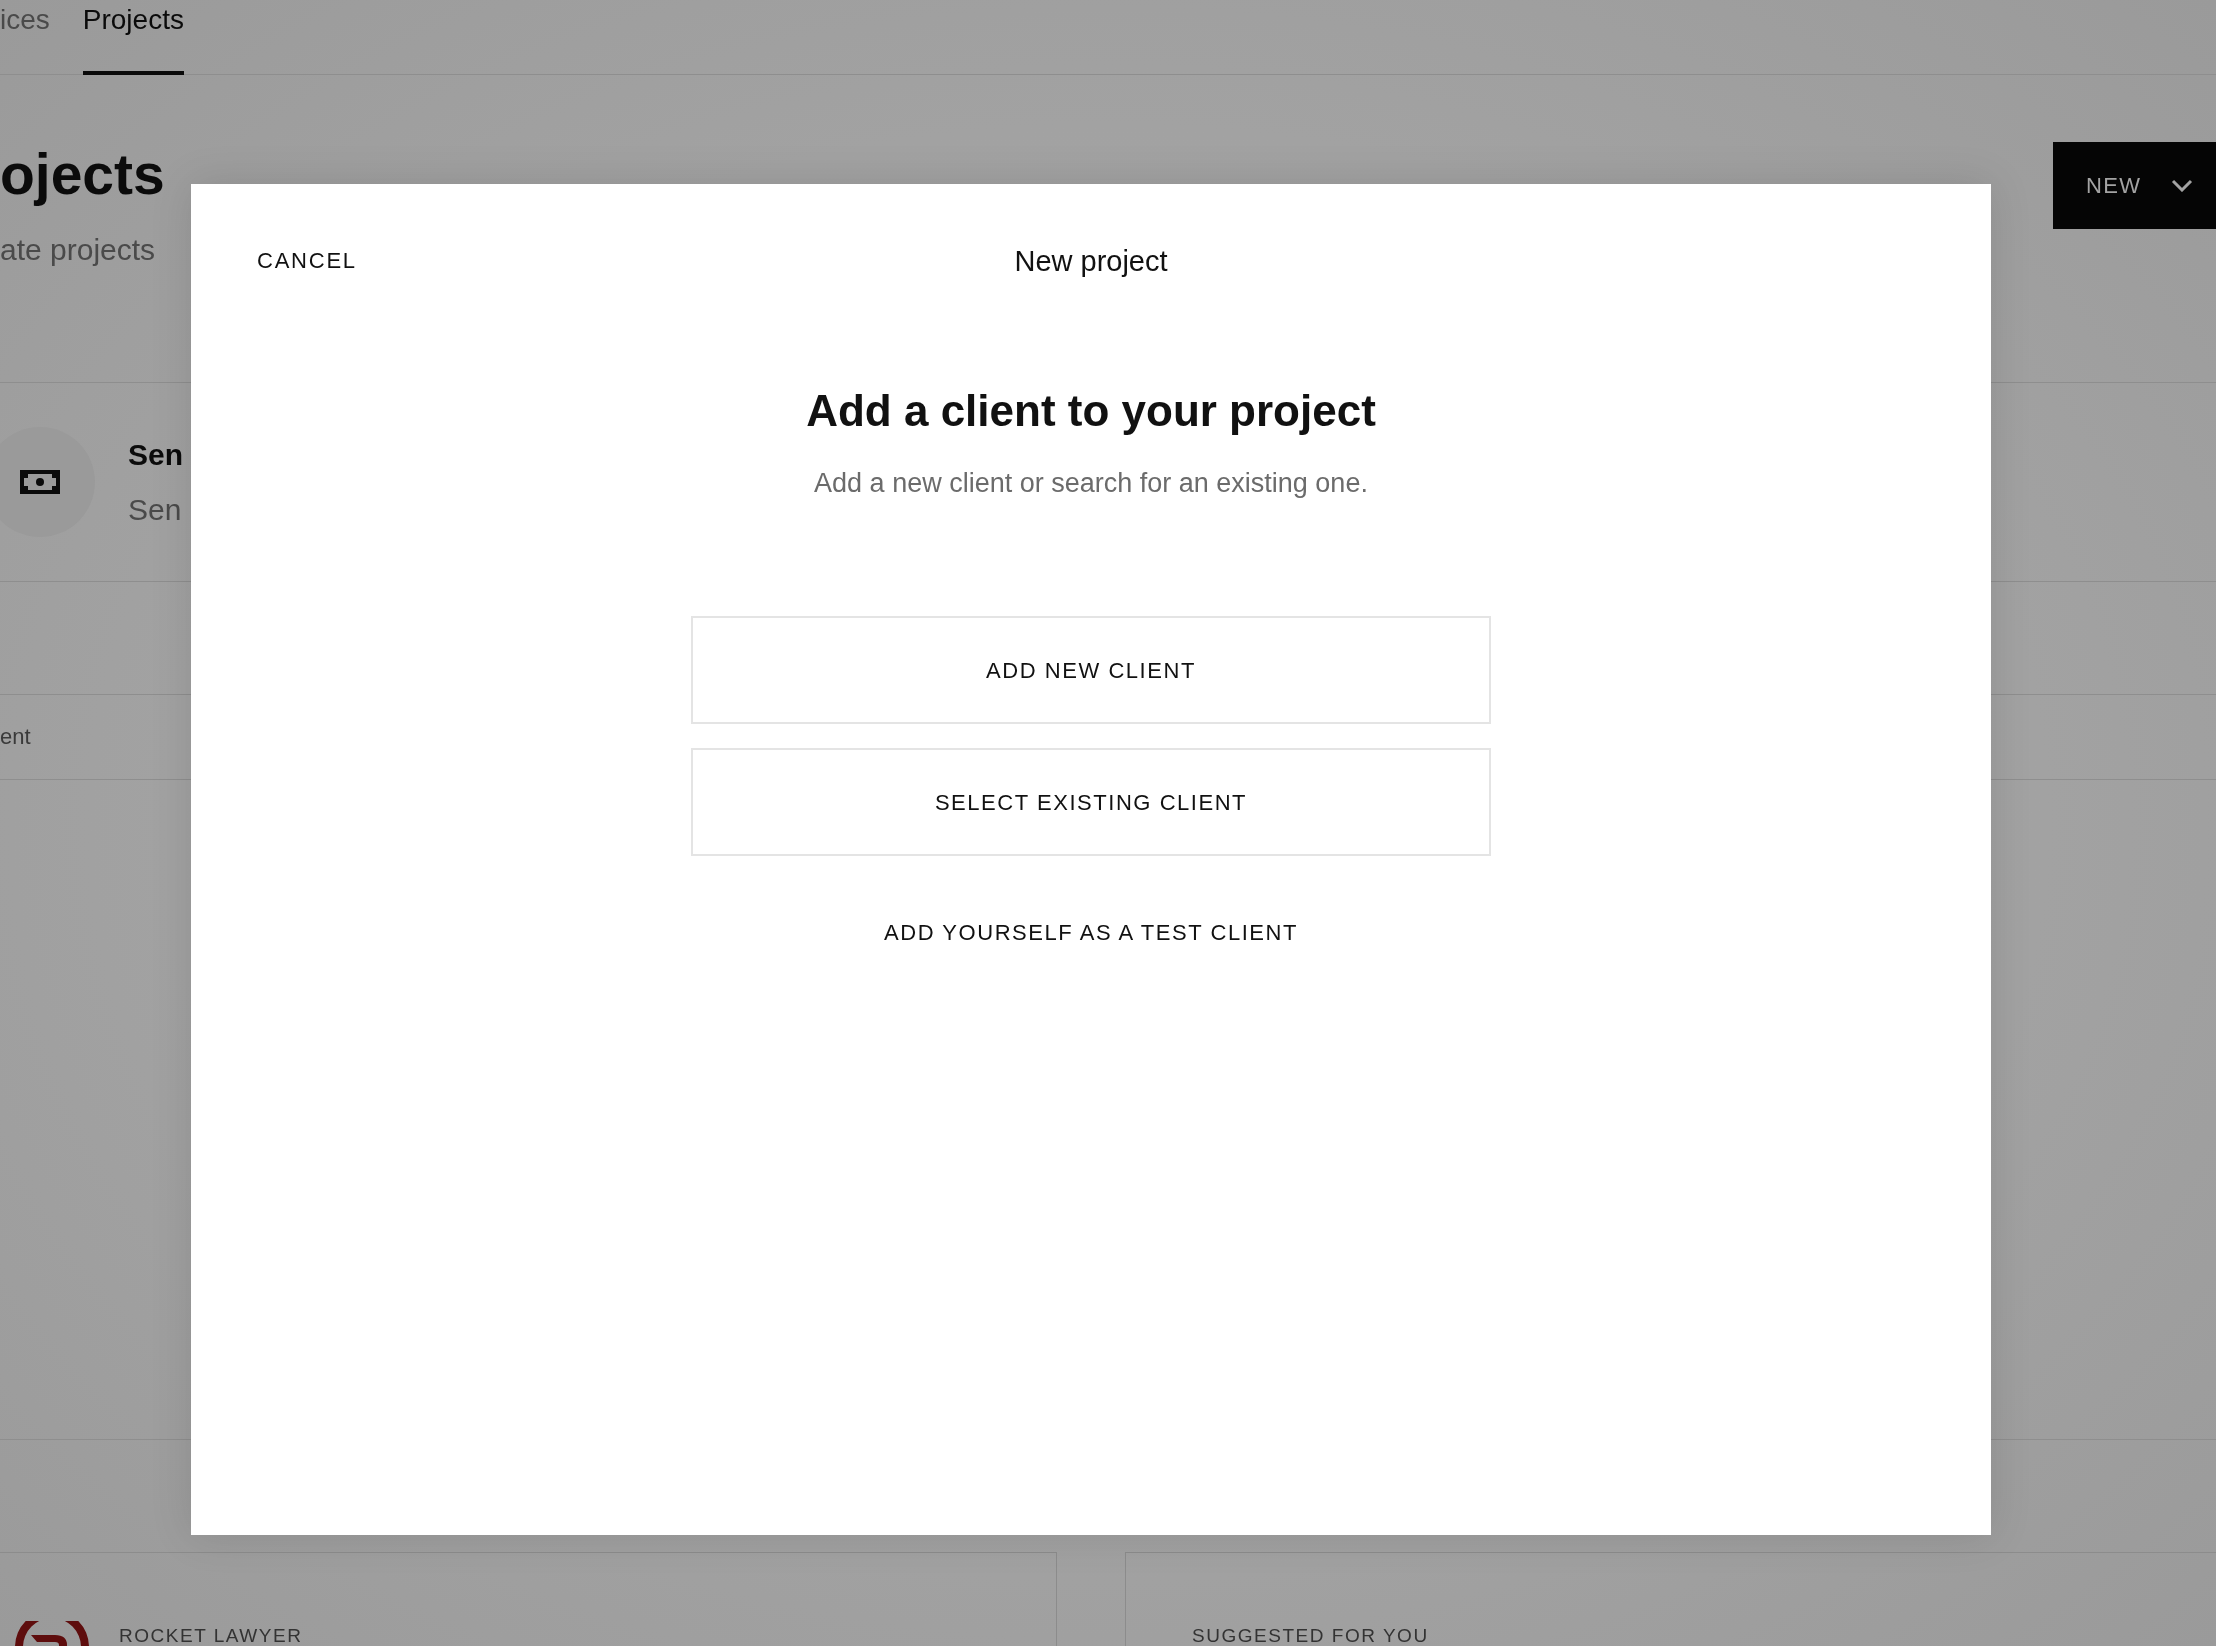 Image resolution: width=2216 pixels, height=1646 pixels. Describe the element at coordinates (1091, 483) in the screenshot. I see `dialog-subheading: Add a new client or search for an existing one.` at that location.